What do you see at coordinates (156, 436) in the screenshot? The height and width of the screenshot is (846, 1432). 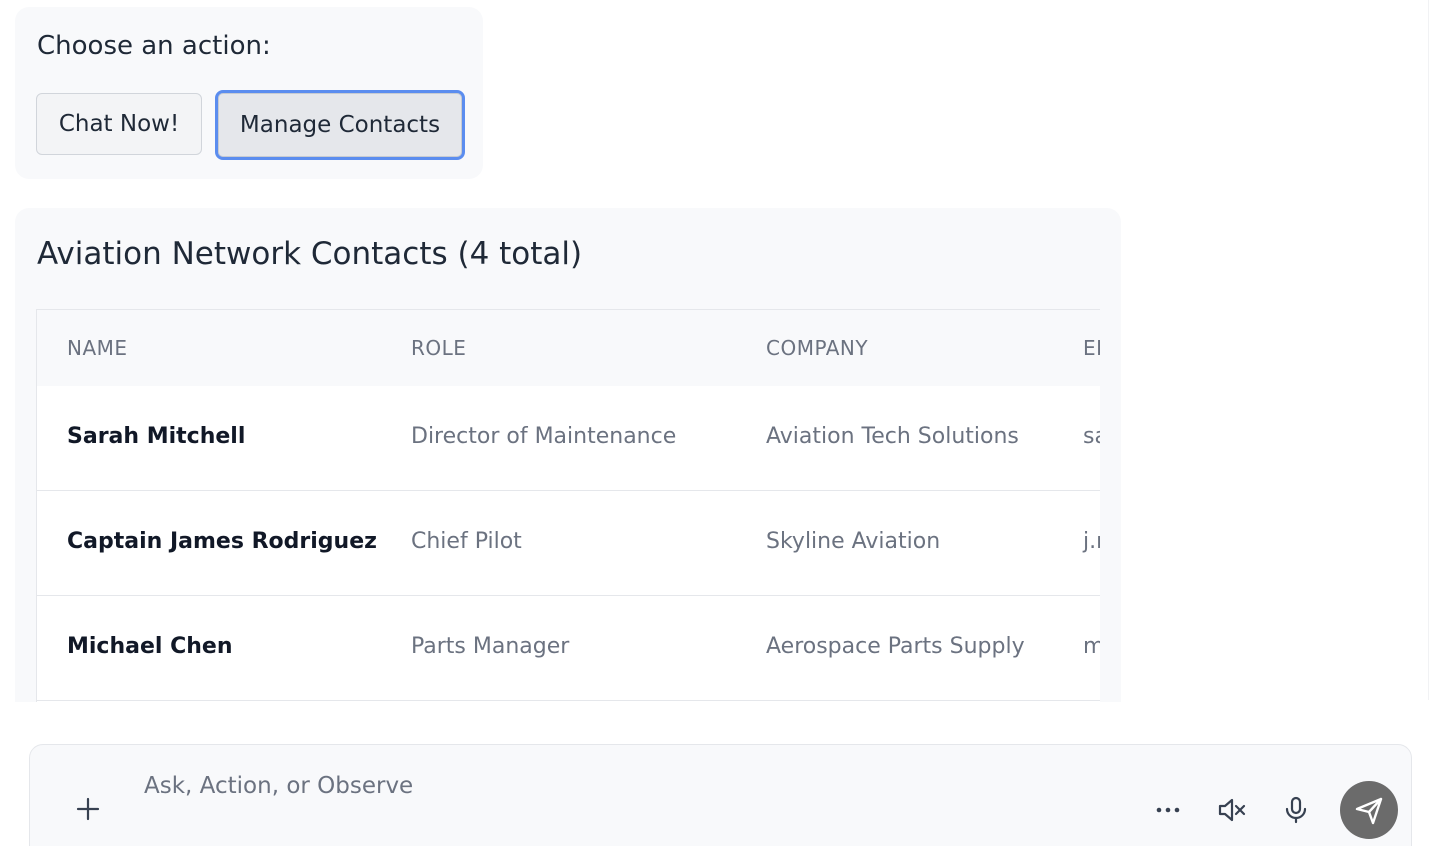 I see `contact-name: Sarah Mitchell` at bounding box center [156, 436].